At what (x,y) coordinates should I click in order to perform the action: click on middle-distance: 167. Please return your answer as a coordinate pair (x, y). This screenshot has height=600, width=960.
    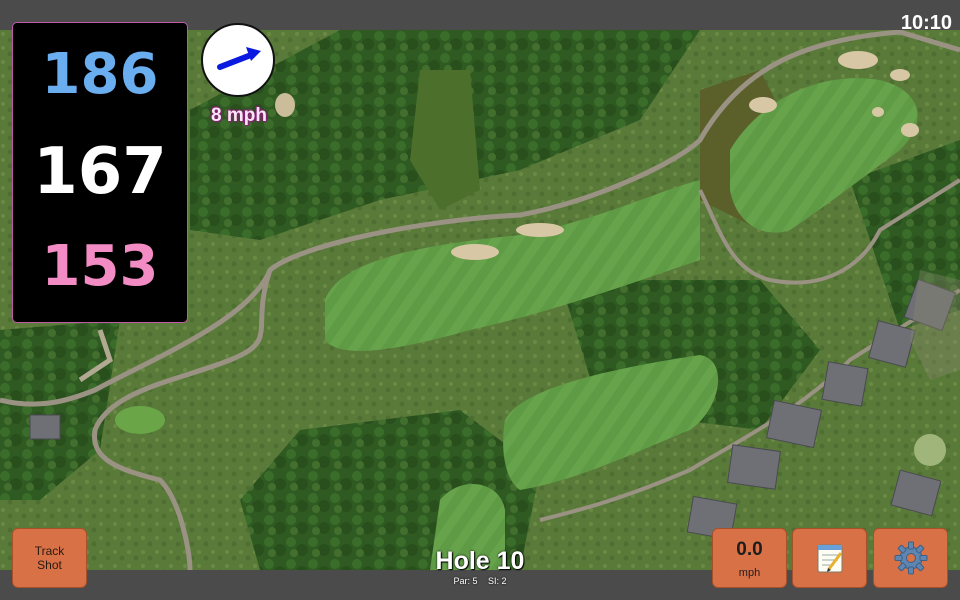
    Looking at the image, I should click on (100, 172).